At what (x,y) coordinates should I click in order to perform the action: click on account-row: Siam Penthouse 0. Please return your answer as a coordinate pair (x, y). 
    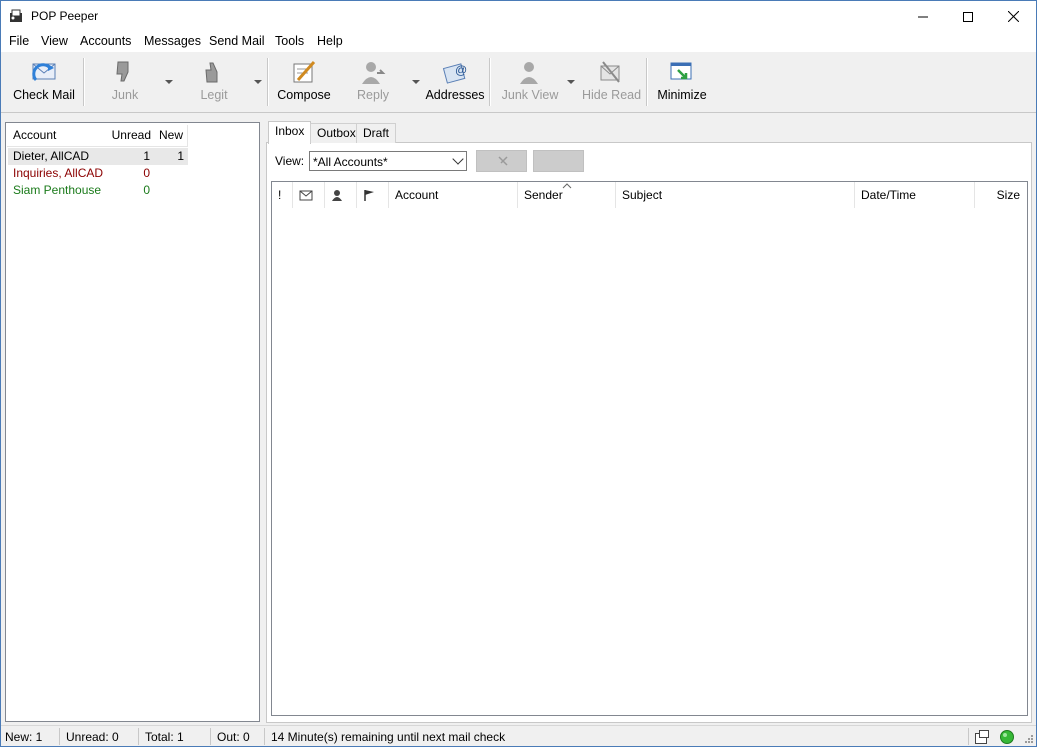
    Looking at the image, I should click on (98, 190).